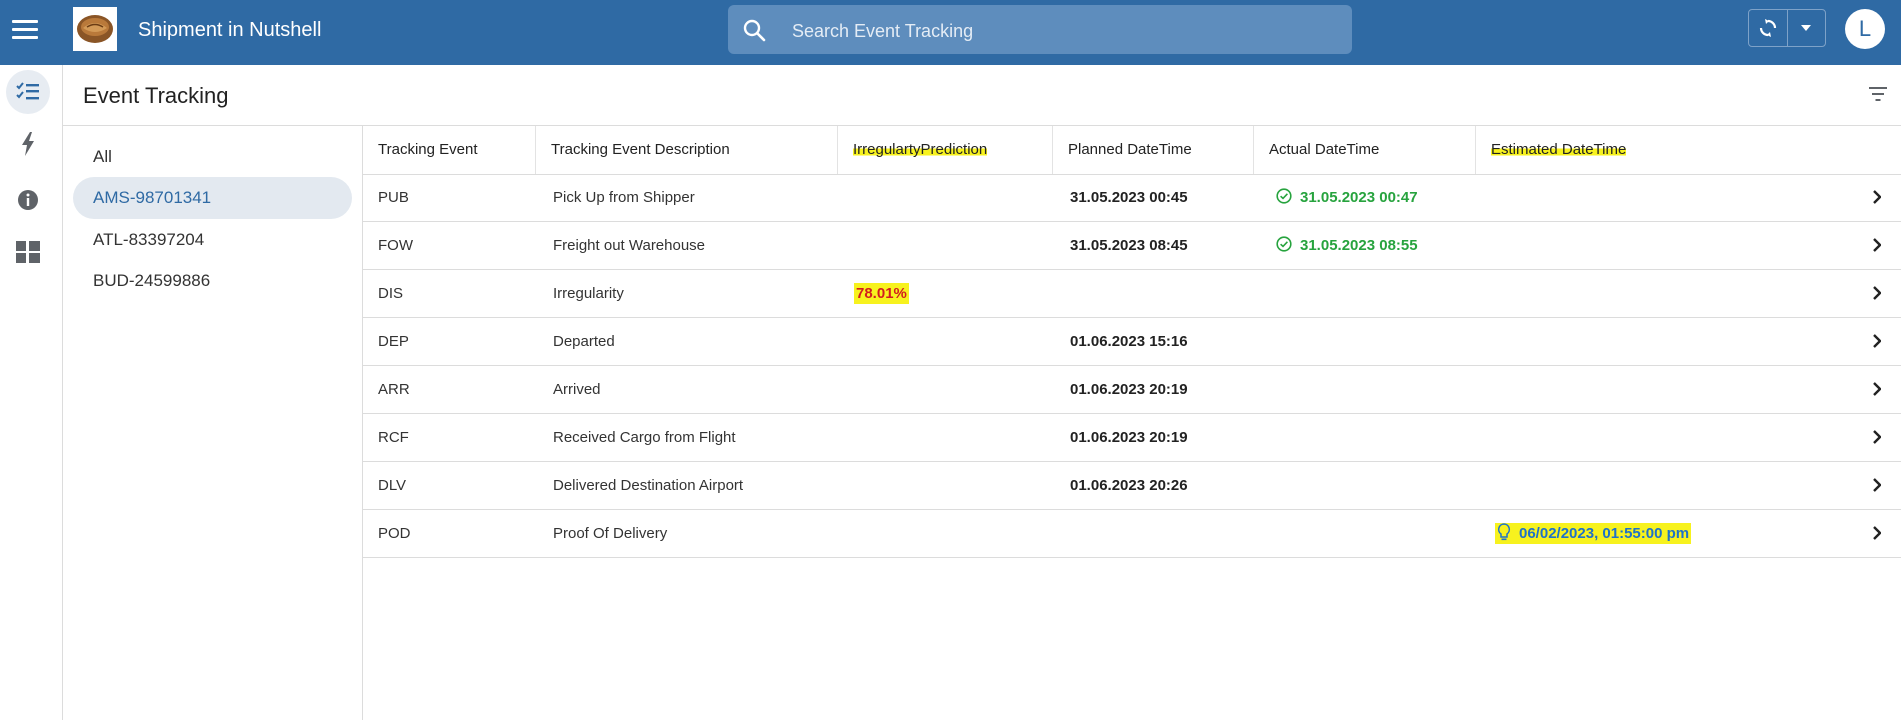 The width and height of the screenshot is (1901, 720). I want to click on event-description: Arrived, so click(577, 389).